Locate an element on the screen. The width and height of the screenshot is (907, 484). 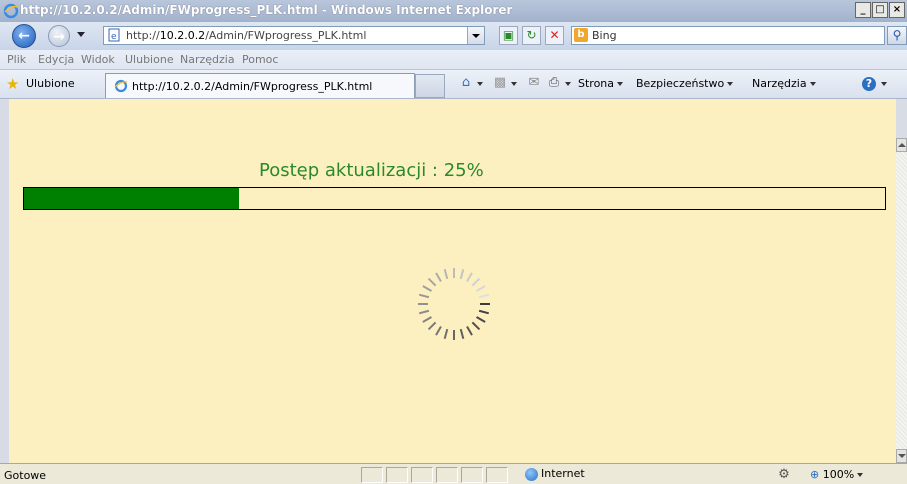
zoom-level: ⊕ 100% is located at coordinates (837, 474).